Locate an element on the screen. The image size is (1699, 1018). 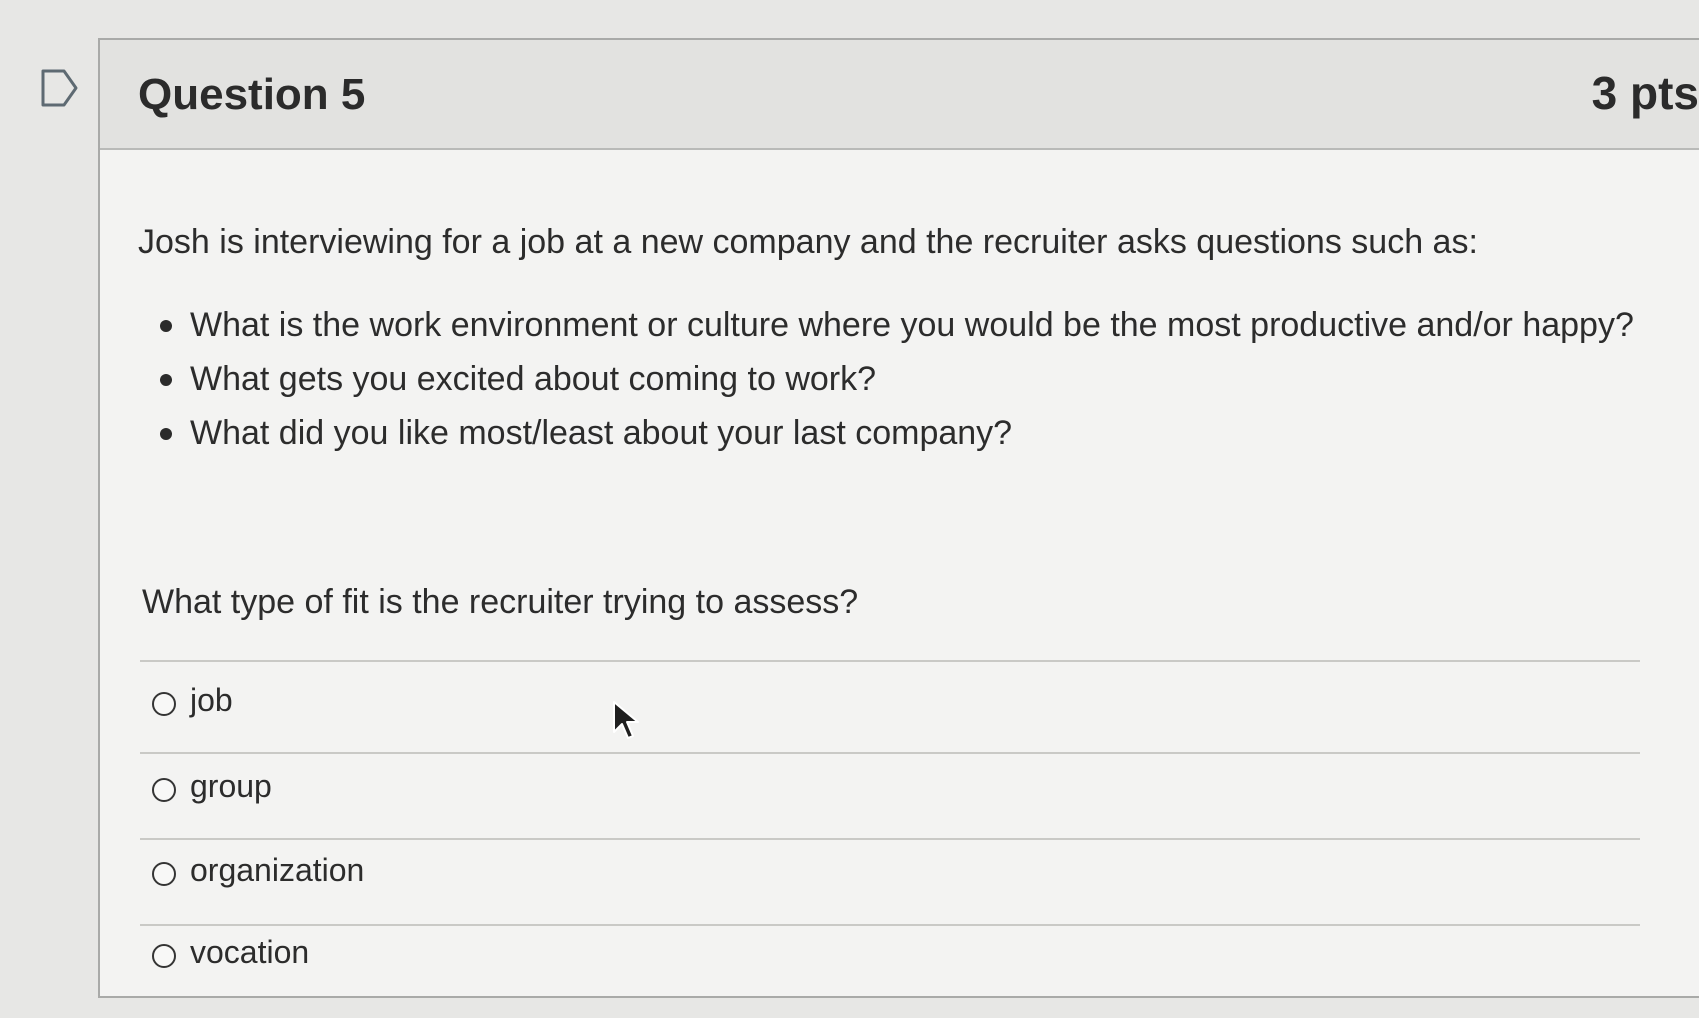
mouse-cursor-icon is located at coordinates (626, 720).